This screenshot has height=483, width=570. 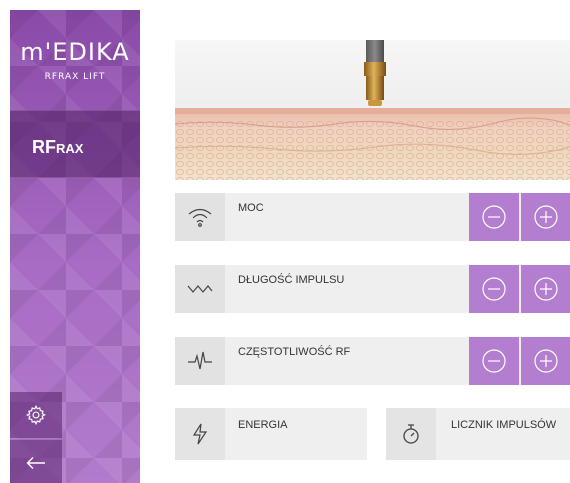 I want to click on control-row-pulse-length: DŁUGOŚĆ IMPULSU, so click(x=372, y=289).